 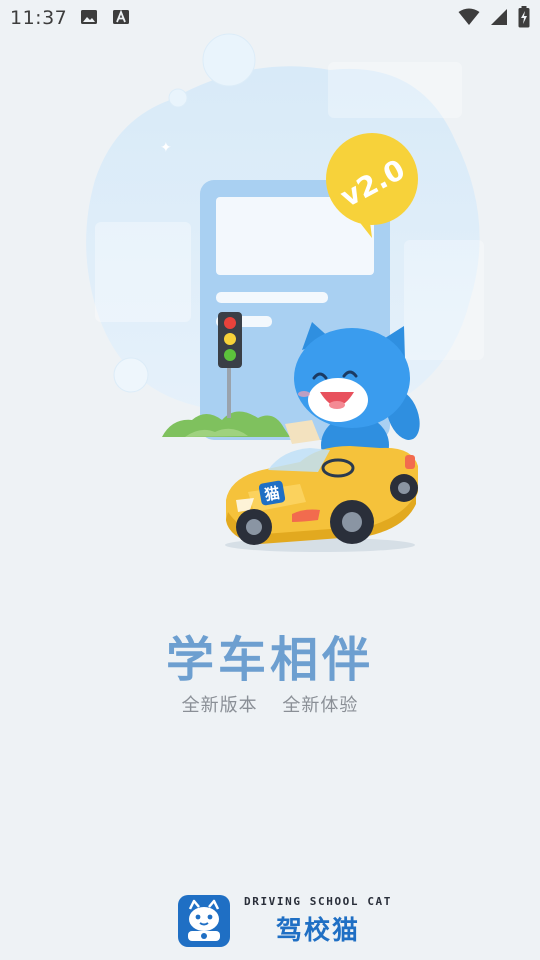 What do you see at coordinates (219, 705) in the screenshot?
I see `subtitle-new-version: 全新版本` at bounding box center [219, 705].